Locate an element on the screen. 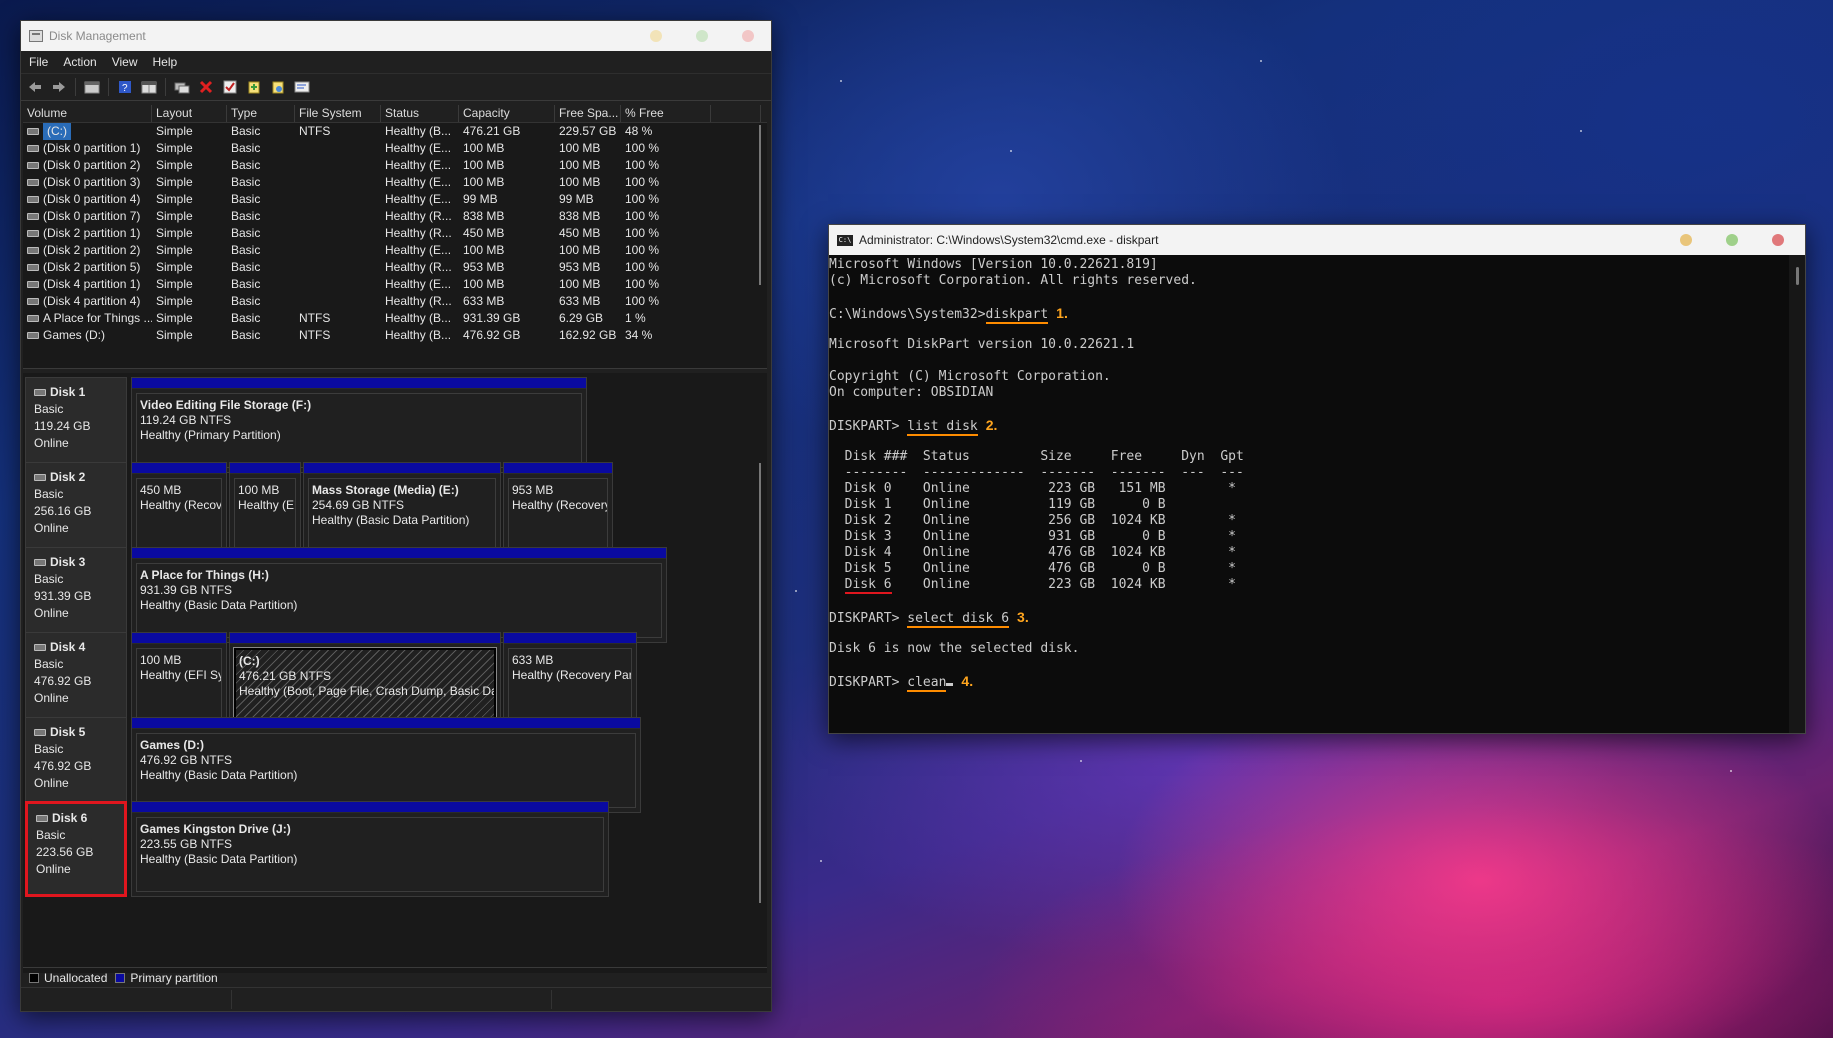 This screenshot has width=1833, height=1038. partition-title: (C:) is located at coordinates (249, 661).